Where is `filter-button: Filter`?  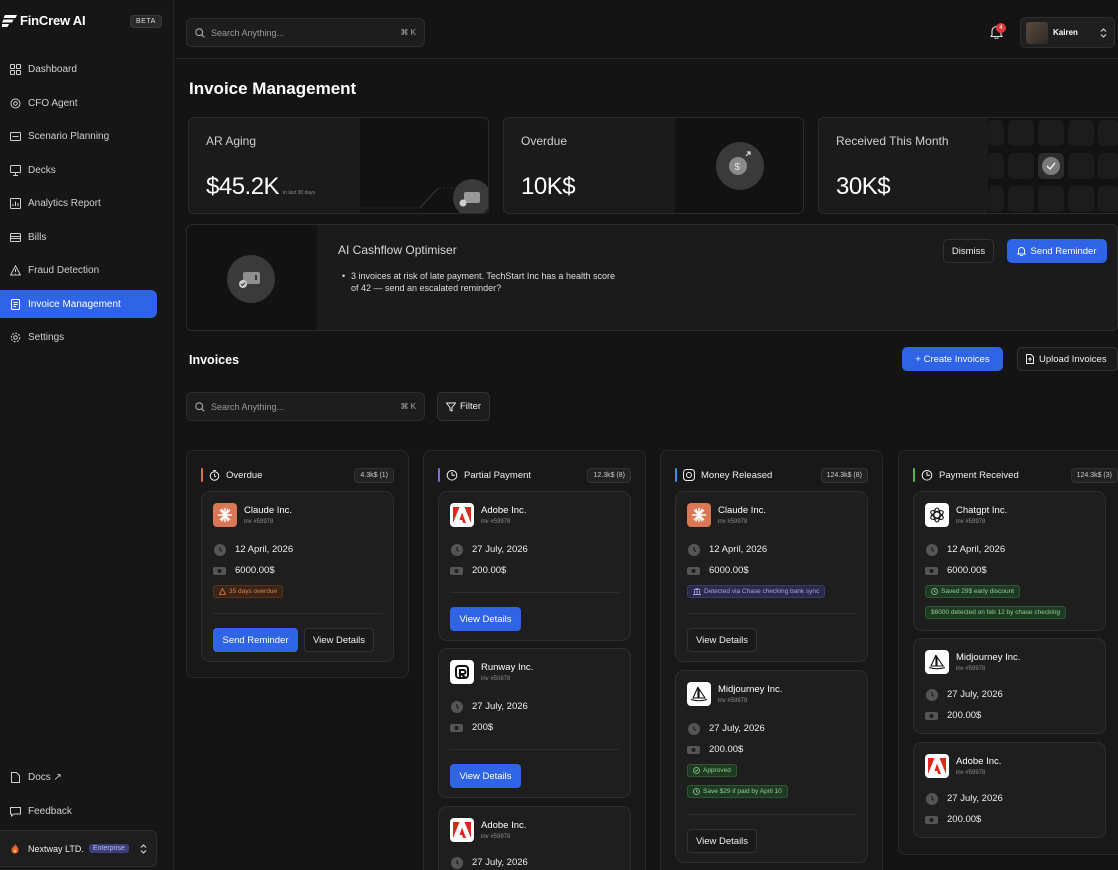 filter-button: Filter is located at coordinates (463, 406).